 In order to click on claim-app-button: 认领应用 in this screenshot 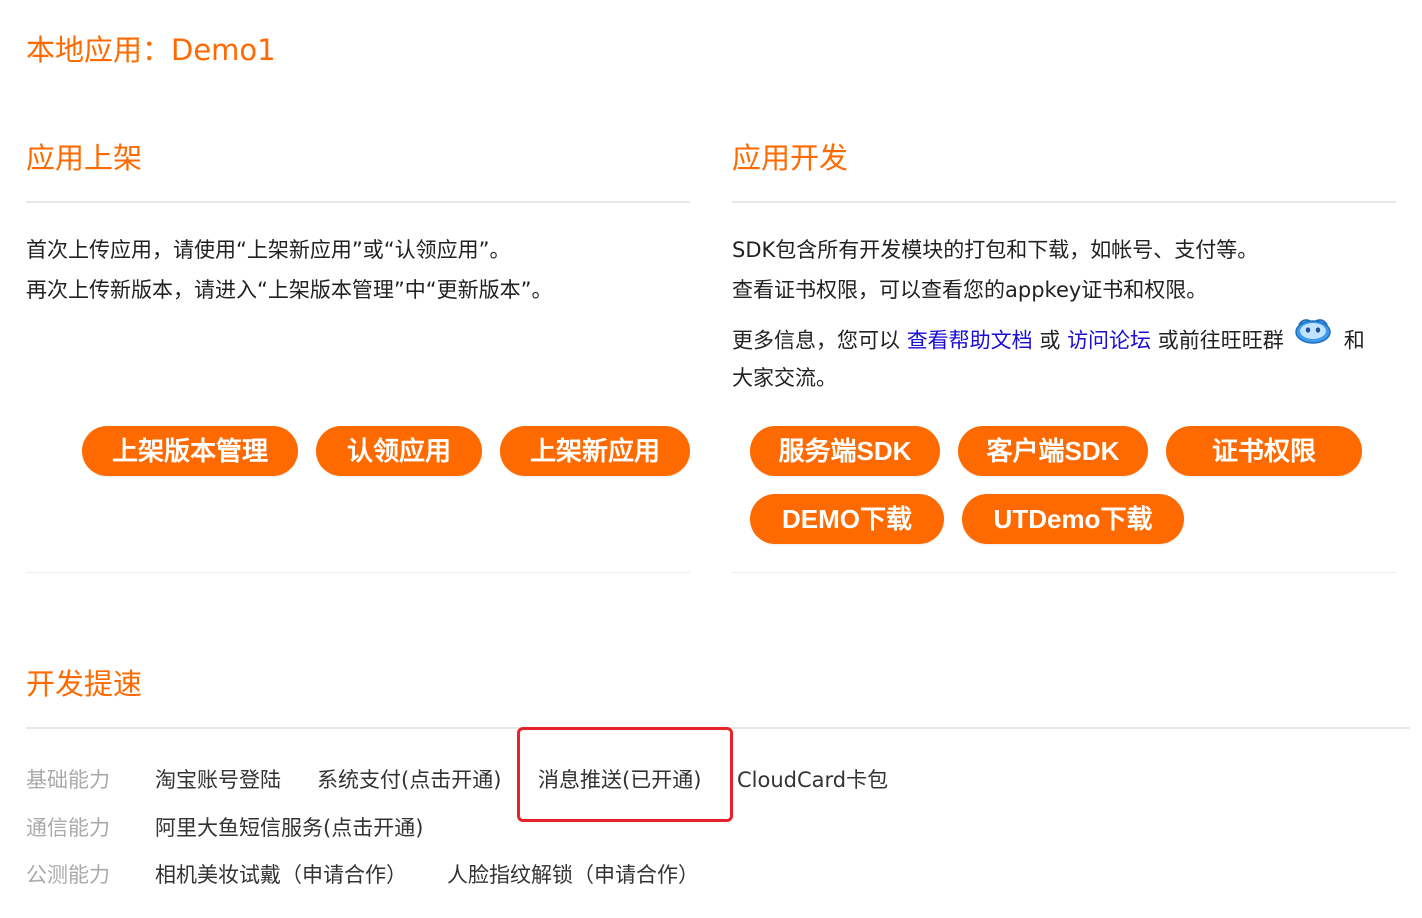, I will do `click(399, 451)`.